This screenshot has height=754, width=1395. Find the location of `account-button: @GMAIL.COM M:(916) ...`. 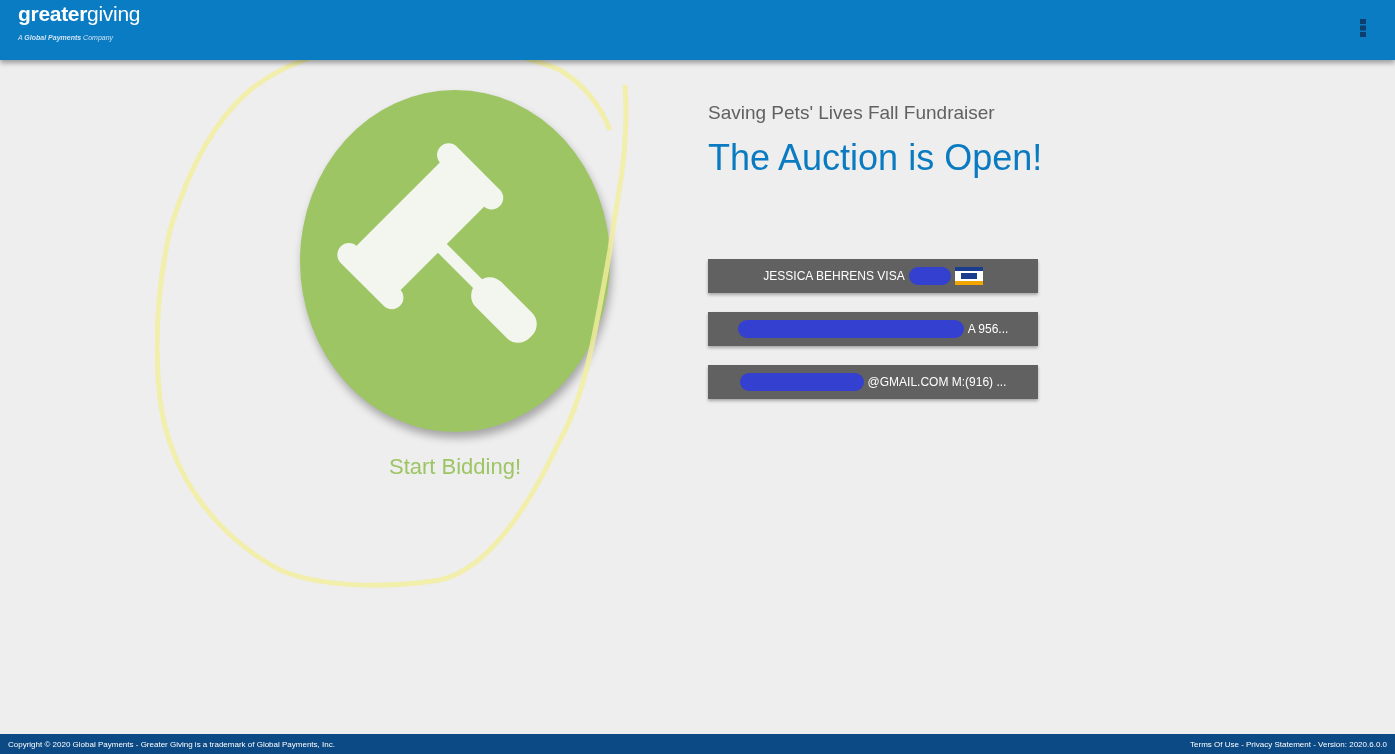

account-button: @GMAIL.COM M:(916) ... is located at coordinates (873, 382).